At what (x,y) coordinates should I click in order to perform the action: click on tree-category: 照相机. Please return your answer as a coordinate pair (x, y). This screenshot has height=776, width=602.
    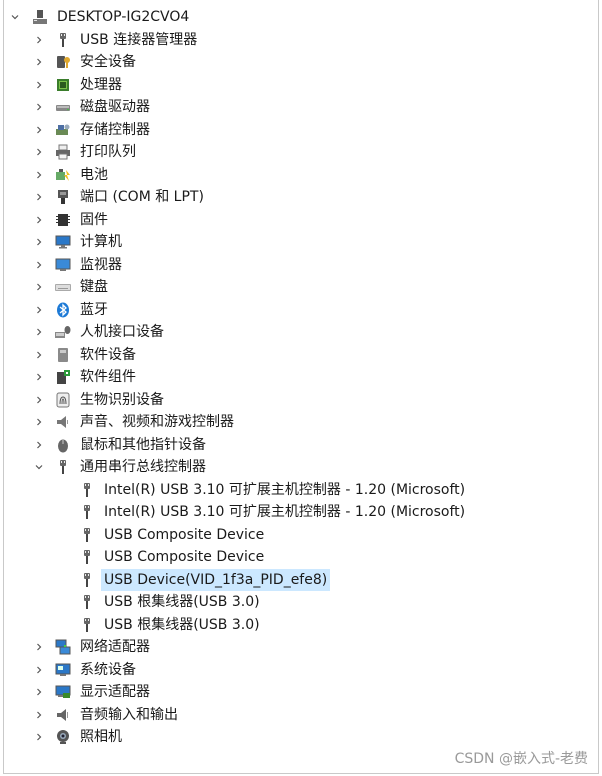
    Looking at the image, I should click on (301, 737).